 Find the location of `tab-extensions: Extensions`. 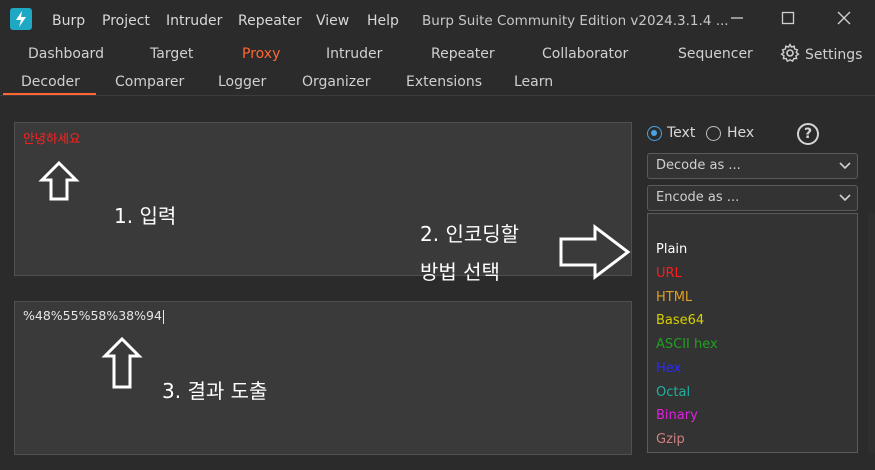

tab-extensions: Extensions is located at coordinates (444, 82).